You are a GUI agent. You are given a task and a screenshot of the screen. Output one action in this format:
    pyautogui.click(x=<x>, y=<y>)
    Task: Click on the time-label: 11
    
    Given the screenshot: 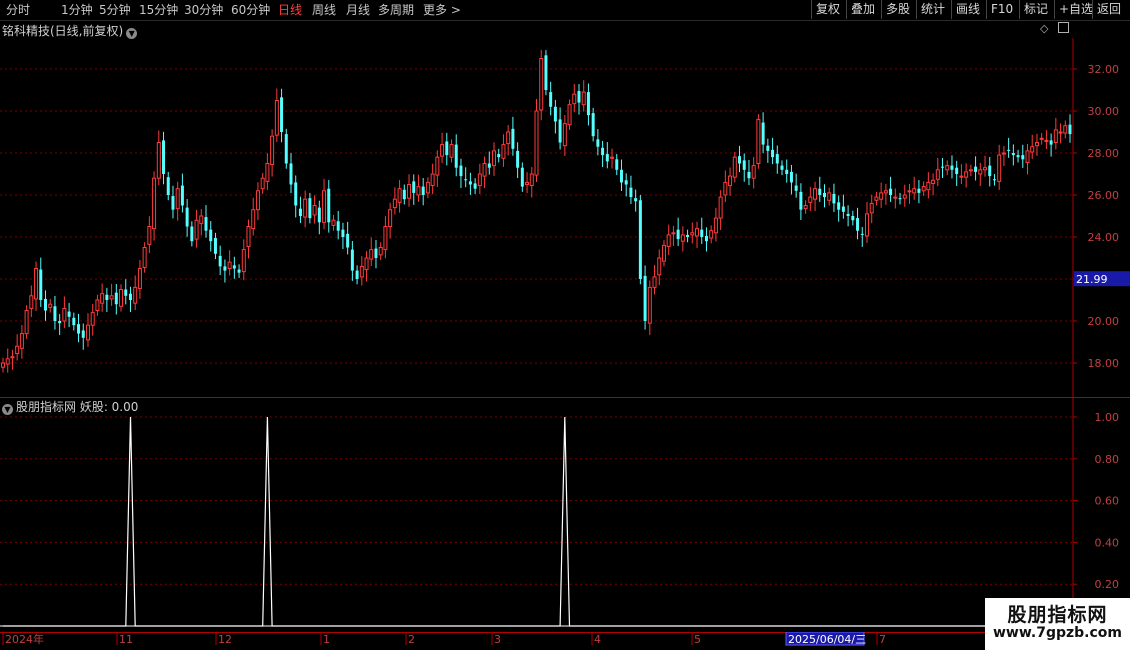 What is the action you would take?
    pyautogui.click(x=126, y=639)
    